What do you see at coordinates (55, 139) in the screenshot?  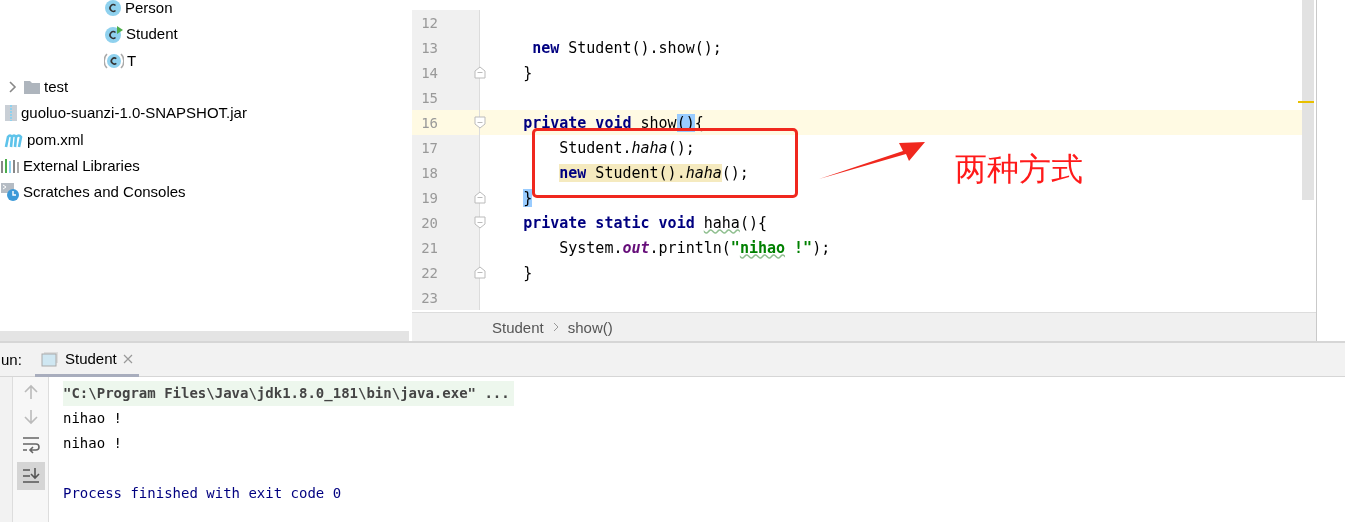 I see `tree-item-label: pom.xml` at bounding box center [55, 139].